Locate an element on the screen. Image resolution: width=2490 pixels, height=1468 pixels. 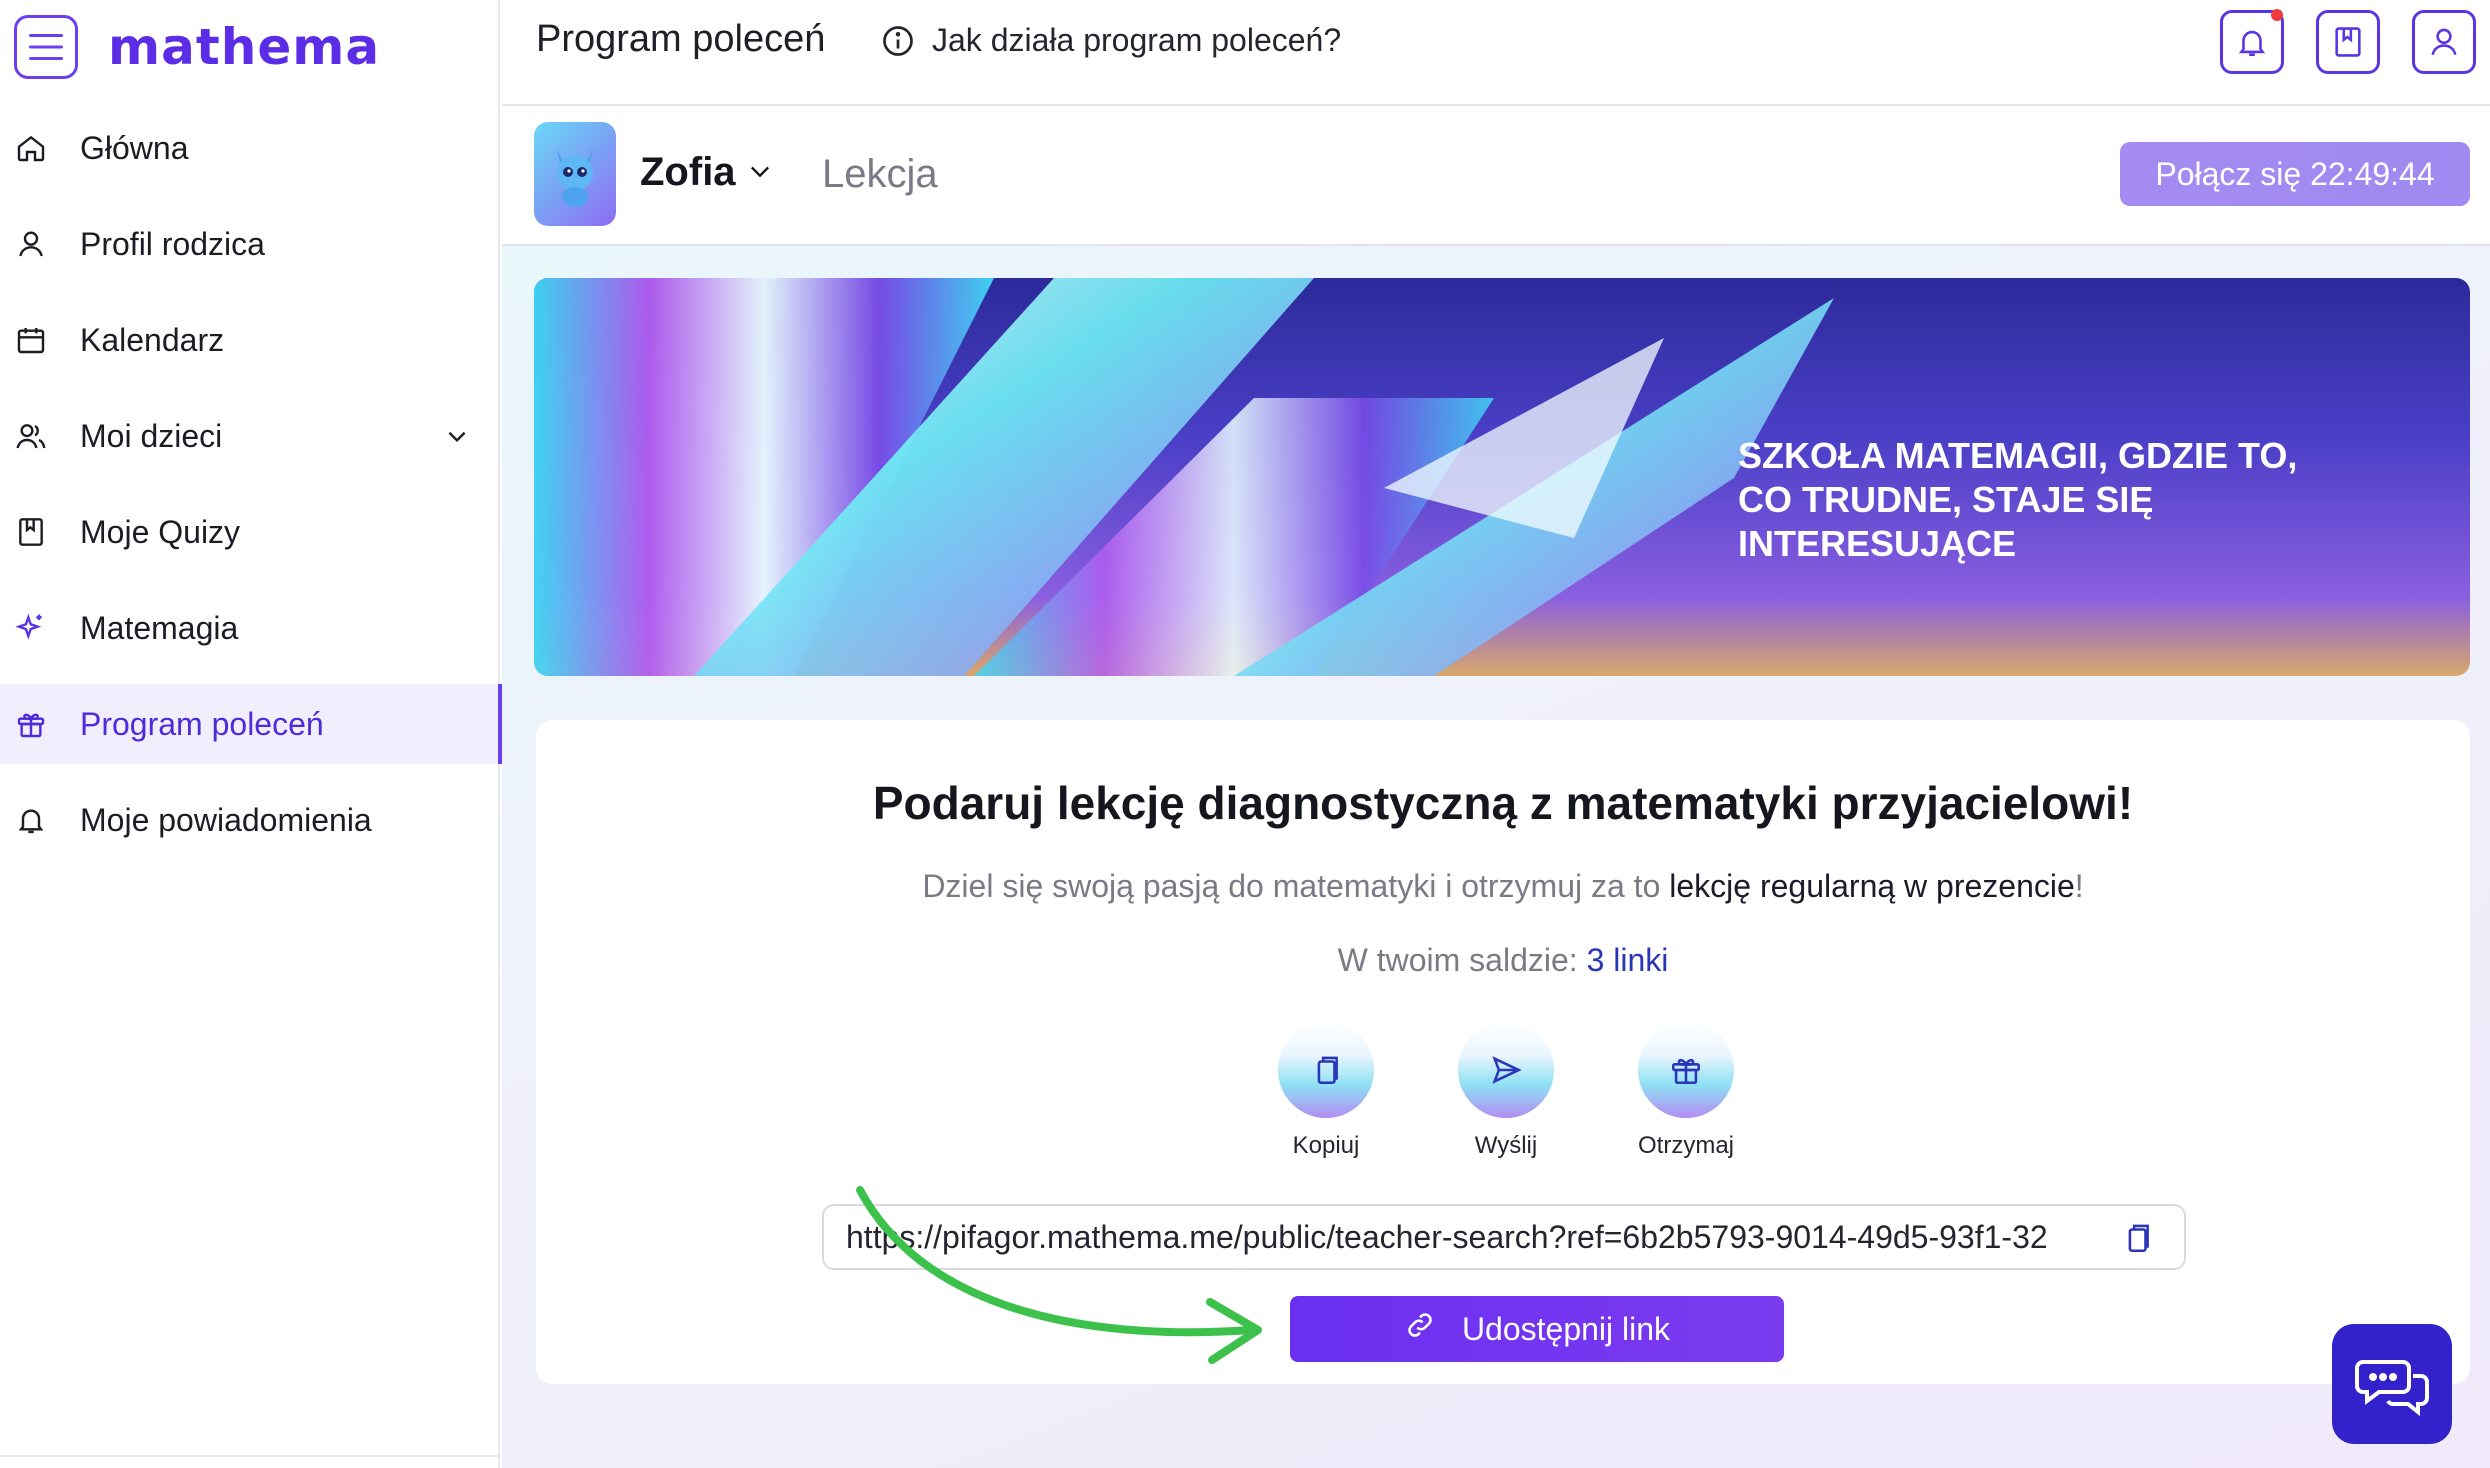
sidebar-item-referral-program: Program poleceń is located at coordinates (251, 724).